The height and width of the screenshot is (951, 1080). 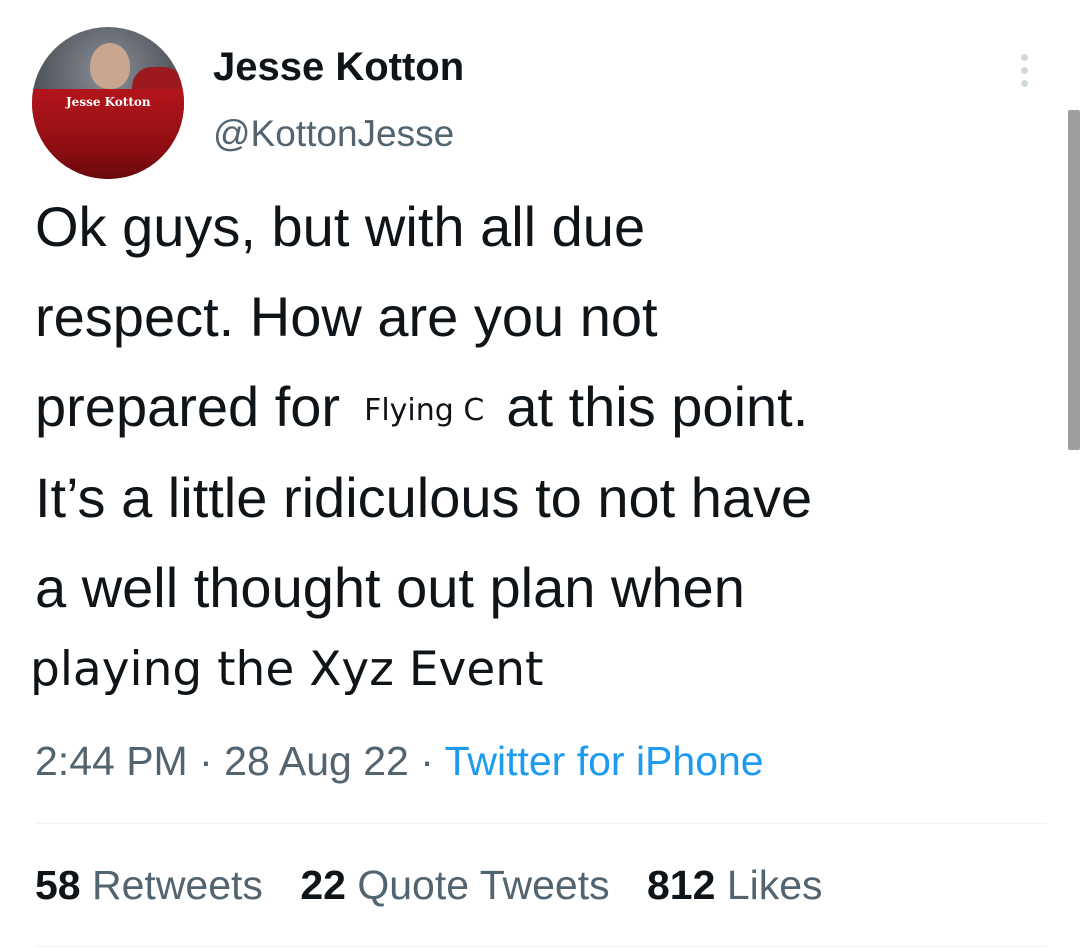 I want to click on retweets-count: 58, so click(x=58, y=885).